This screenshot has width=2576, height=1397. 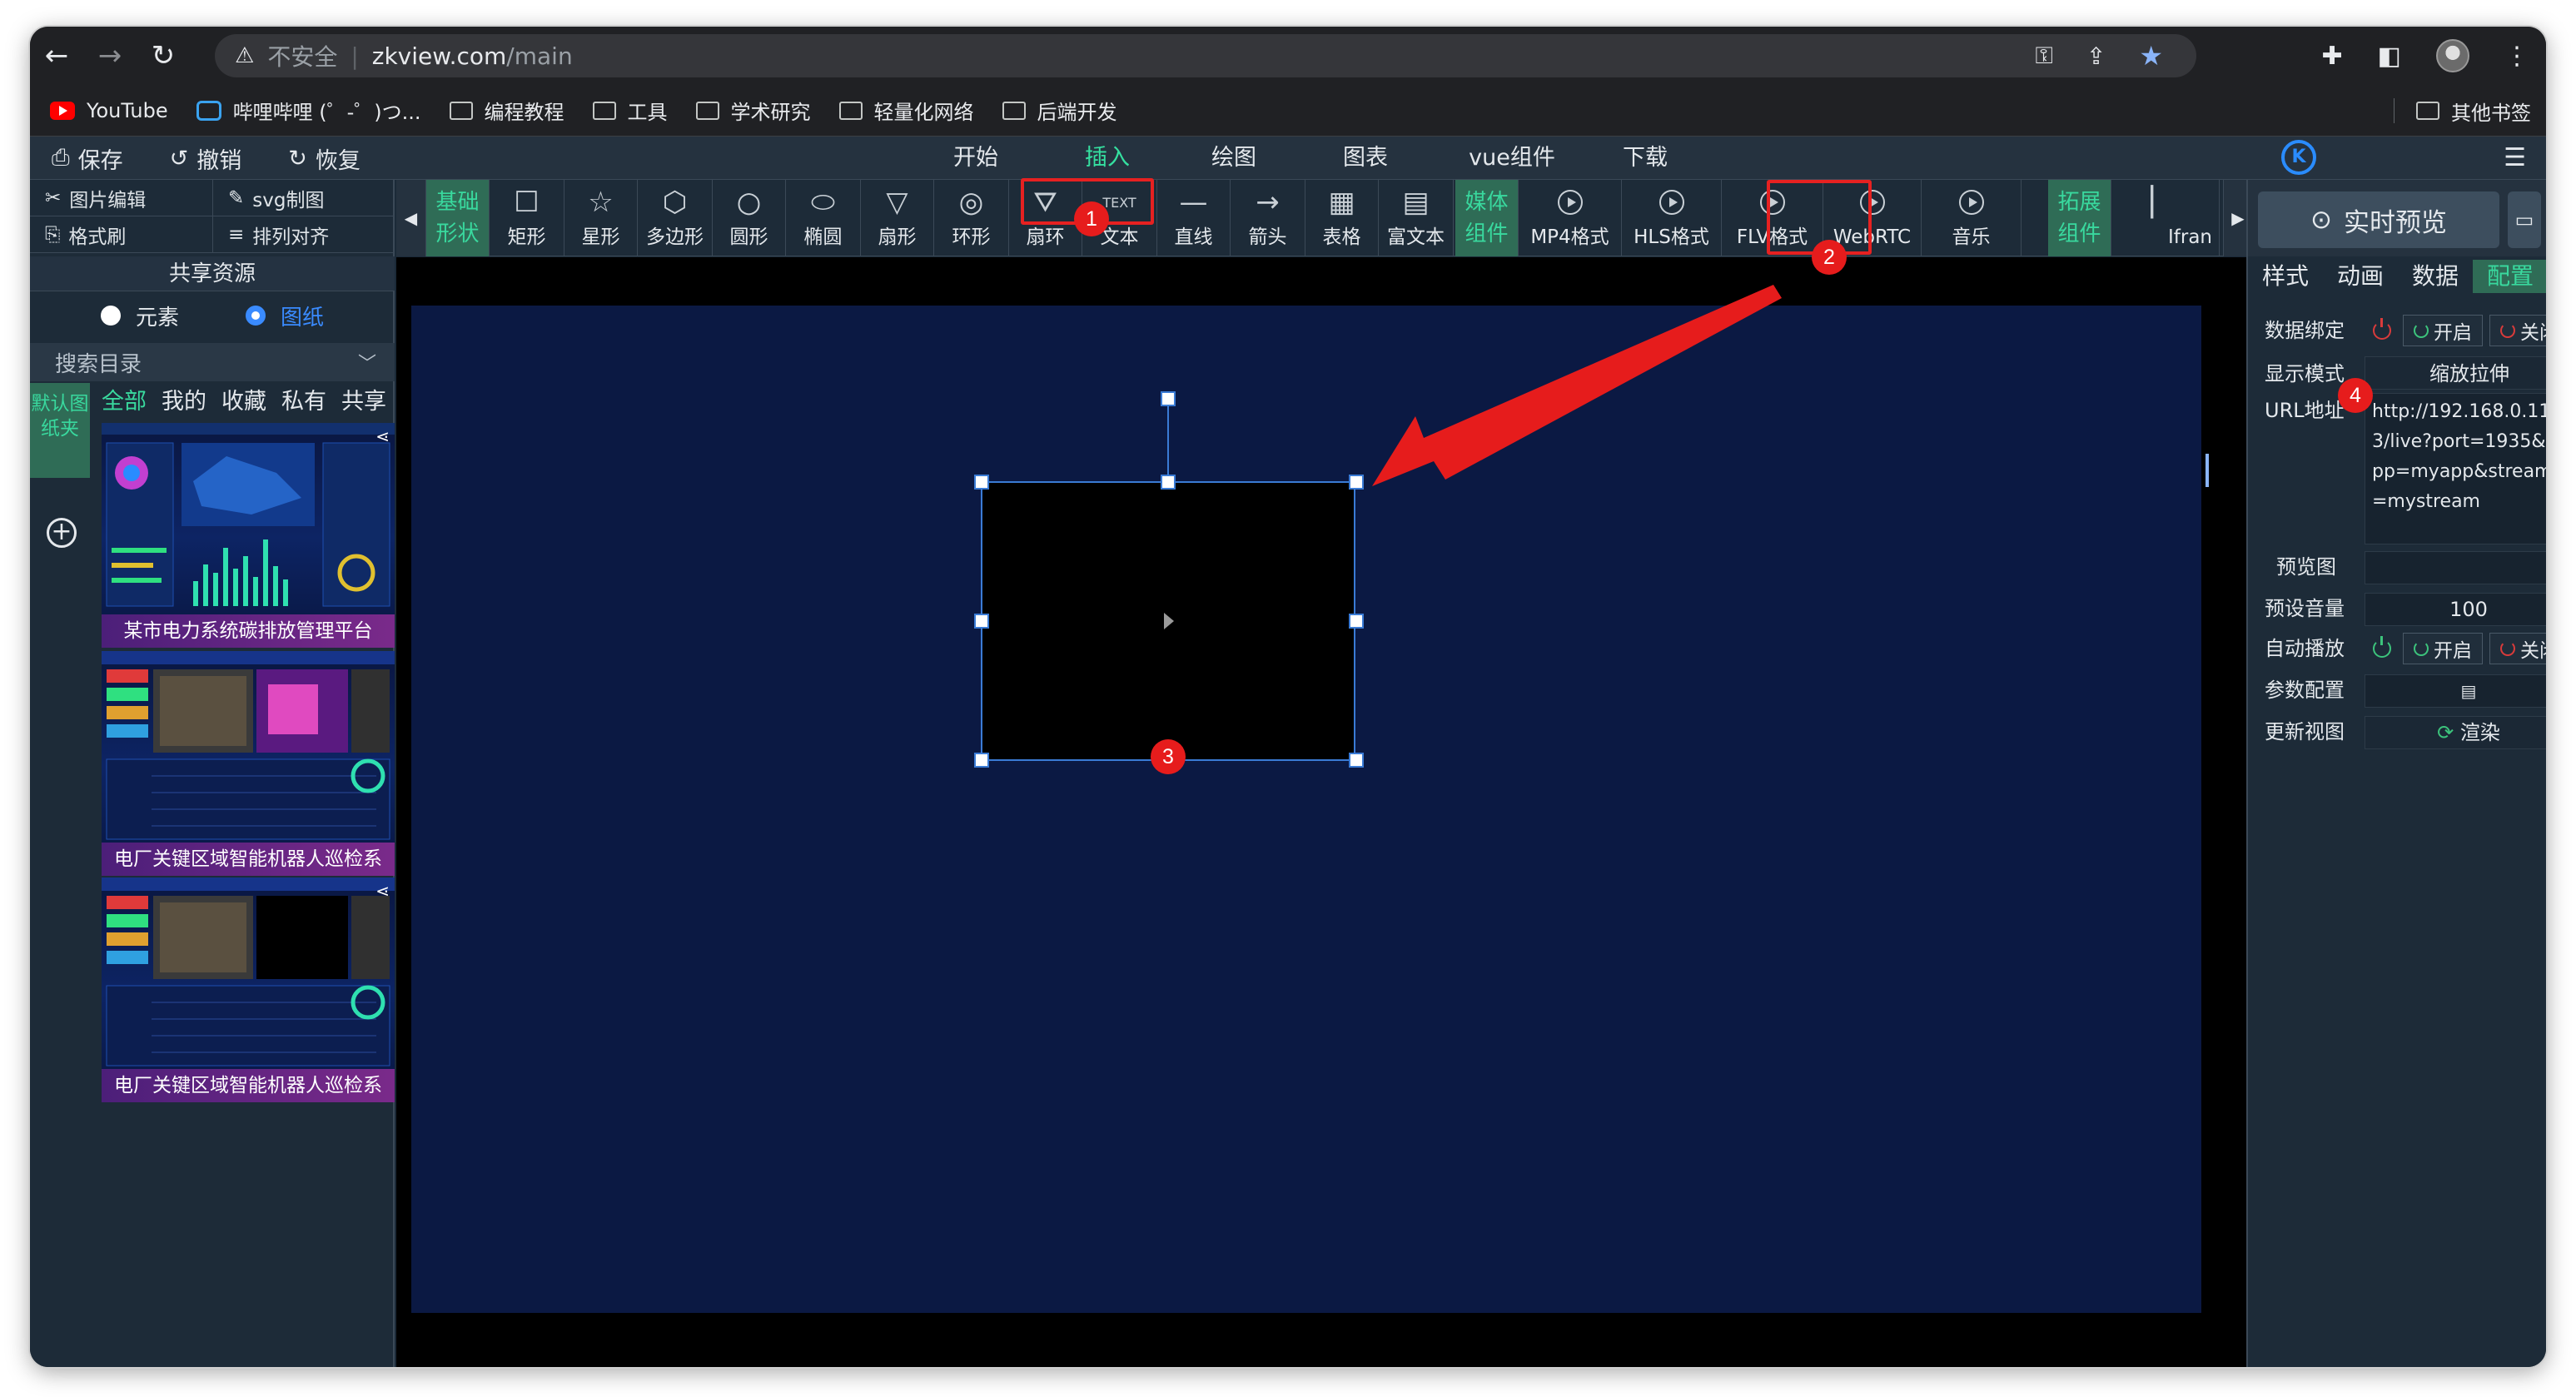 What do you see at coordinates (248, 763) in the screenshot?
I see `paper-thumbnail: 电厂关键区域智能机器人巡检系` at bounding box center [248, 763].